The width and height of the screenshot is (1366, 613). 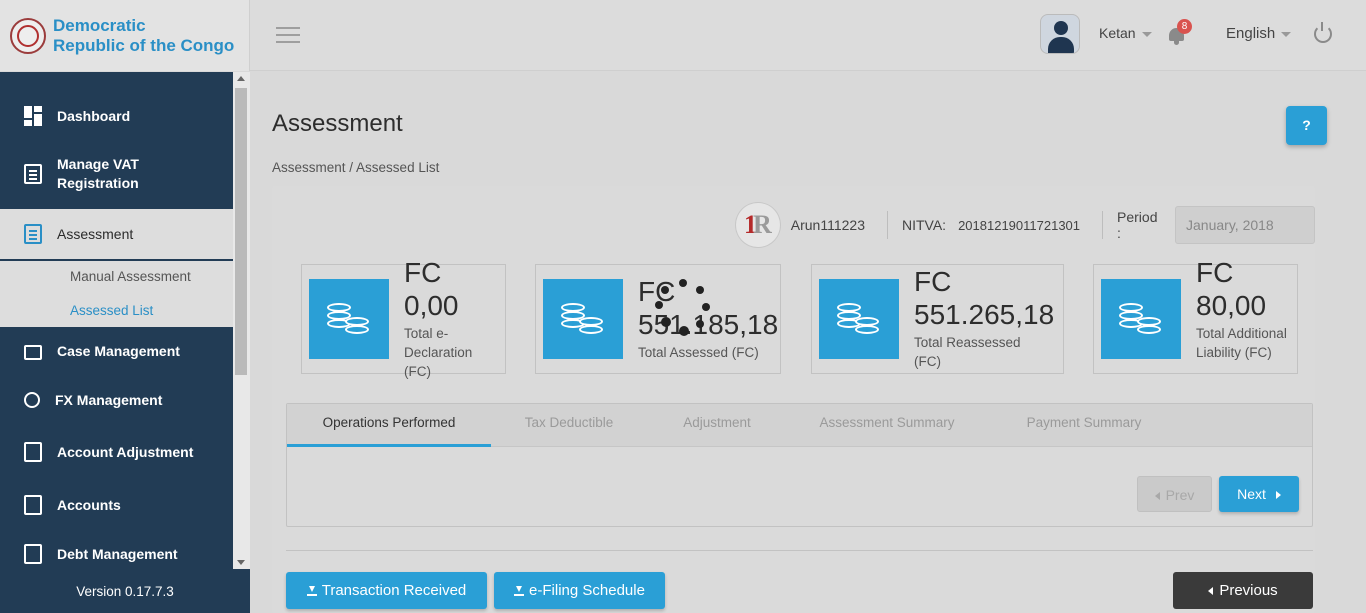 I want to click on nitva-value: 20181219011721301, so click(x=1019, y=225).